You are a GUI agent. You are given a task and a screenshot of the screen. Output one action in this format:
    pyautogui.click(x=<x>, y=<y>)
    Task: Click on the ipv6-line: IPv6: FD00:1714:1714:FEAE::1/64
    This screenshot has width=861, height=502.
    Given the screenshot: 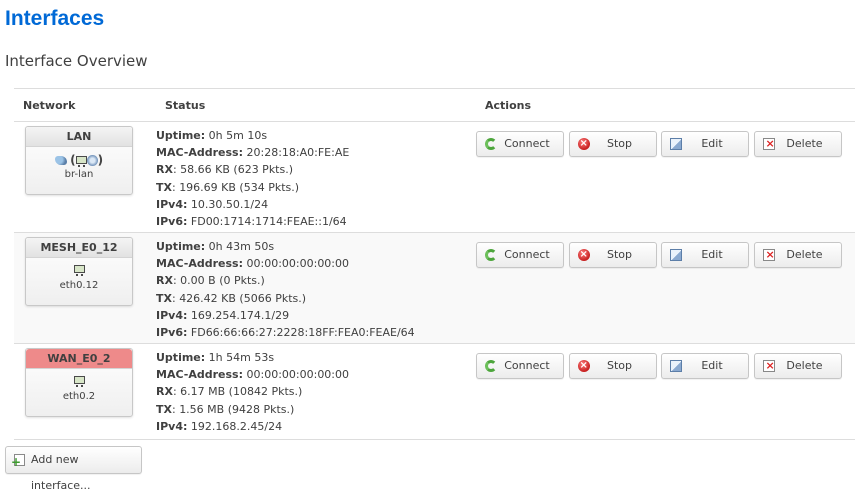 What is the action you would take?
    pyautogui.click(x=316, y=221)
    